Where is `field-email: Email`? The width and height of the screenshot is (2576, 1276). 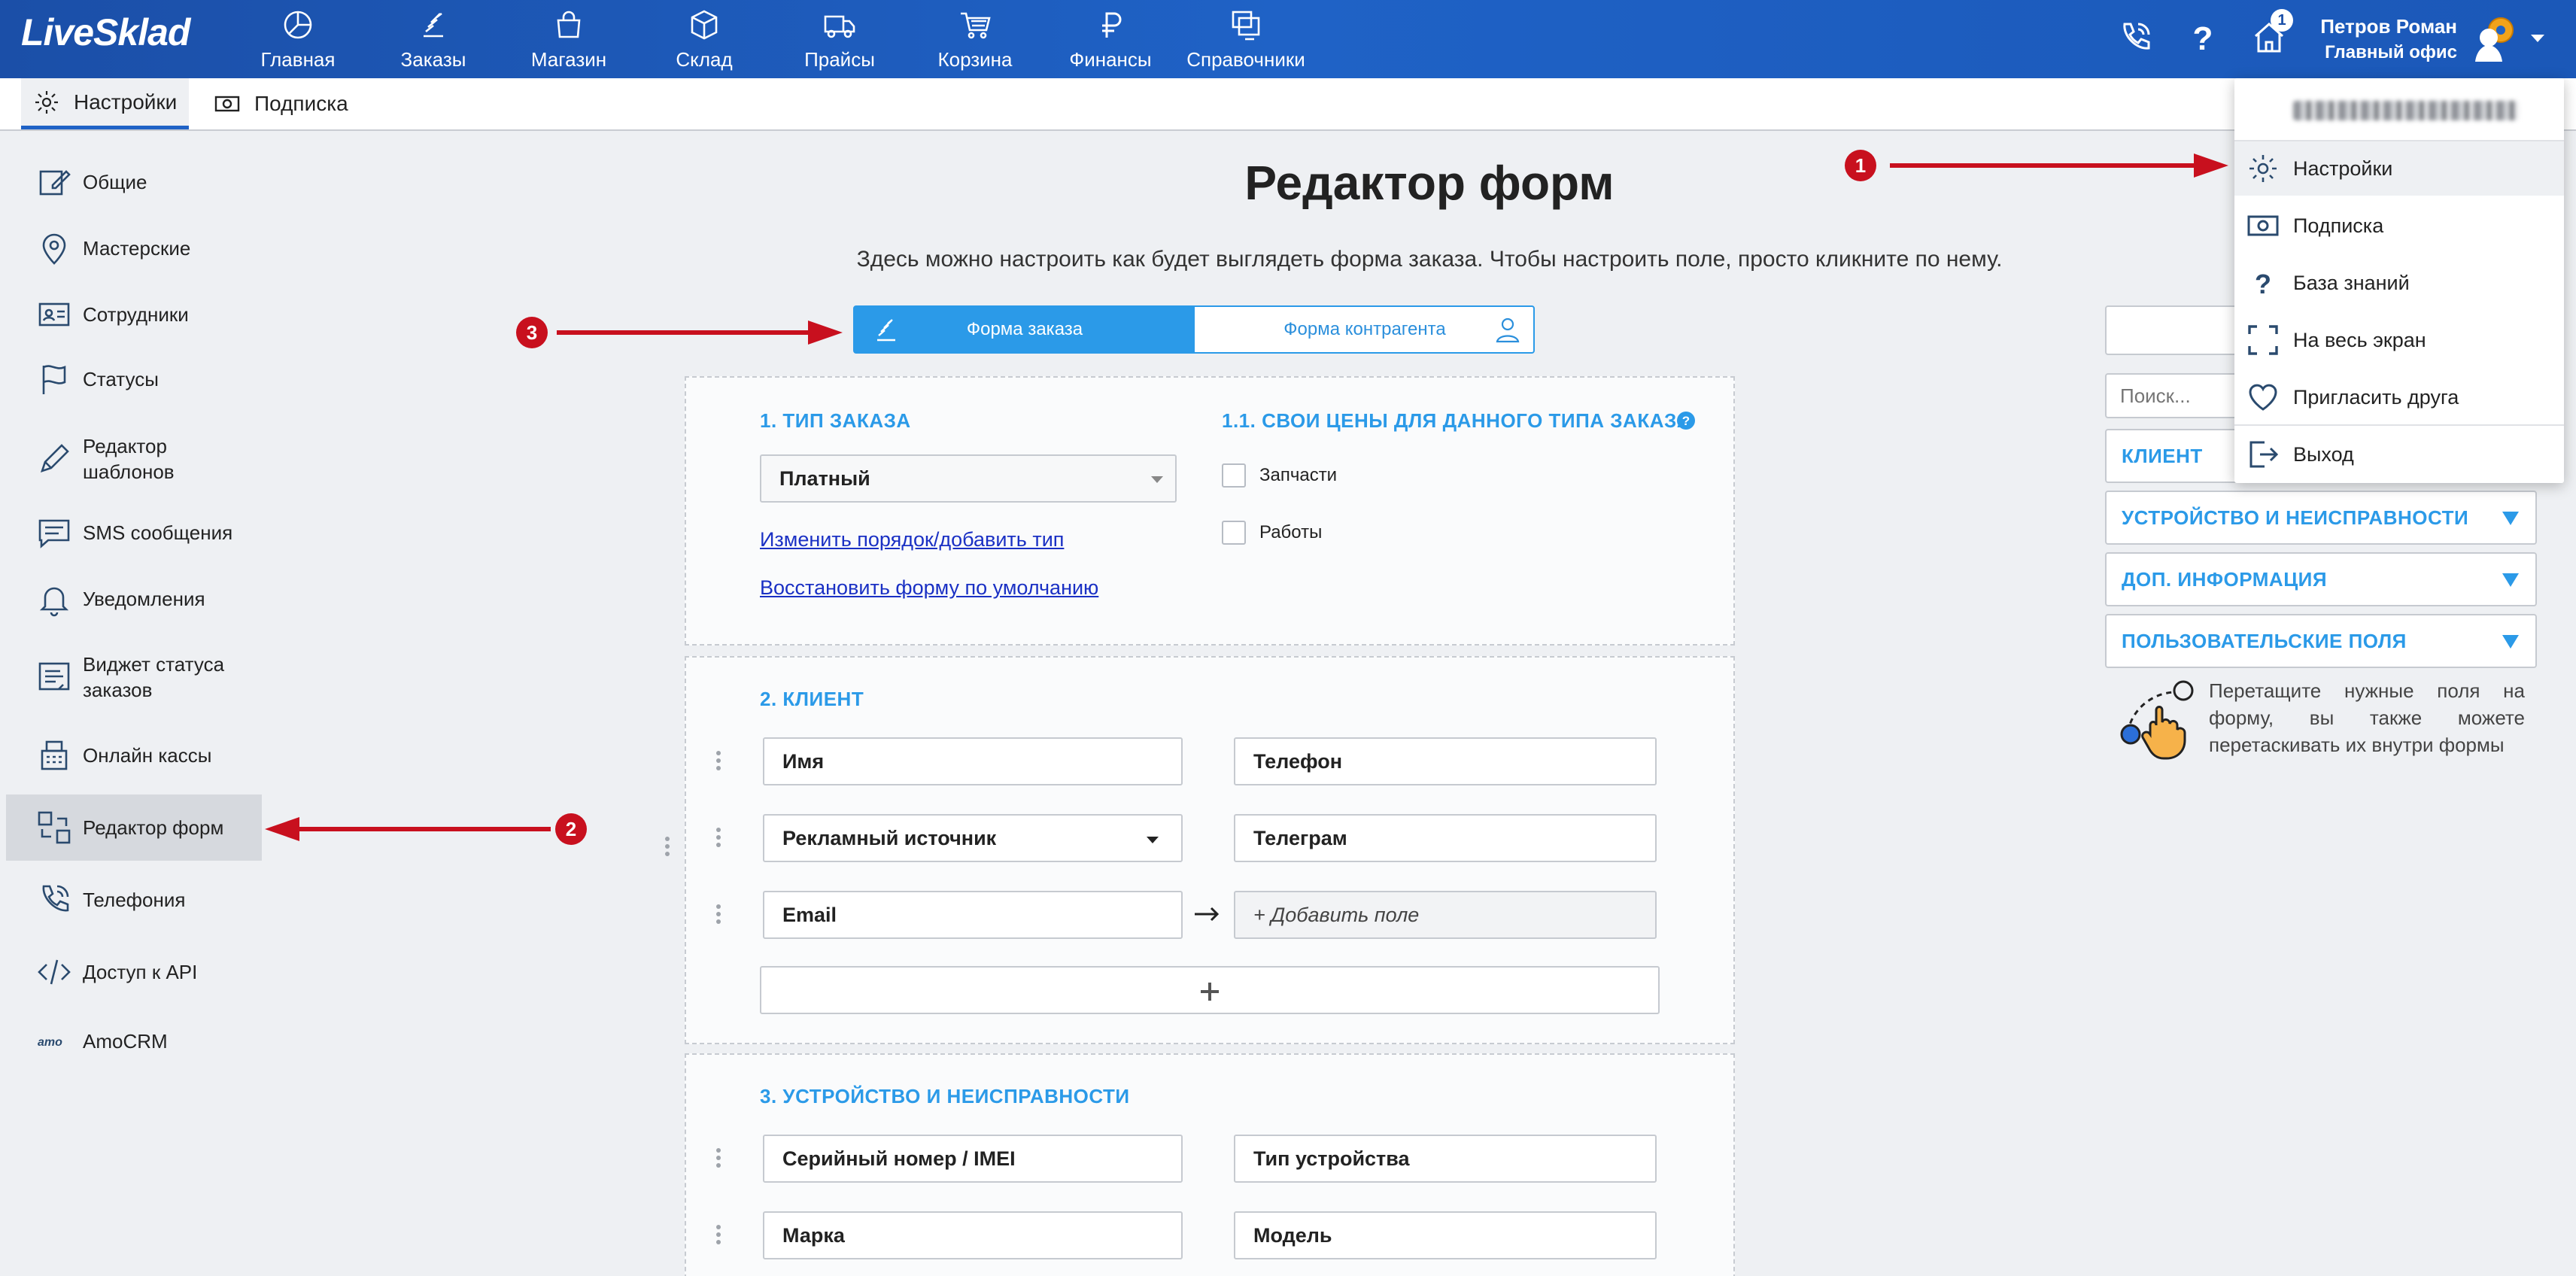
field-email: Email is located at coordinates (973, 915).